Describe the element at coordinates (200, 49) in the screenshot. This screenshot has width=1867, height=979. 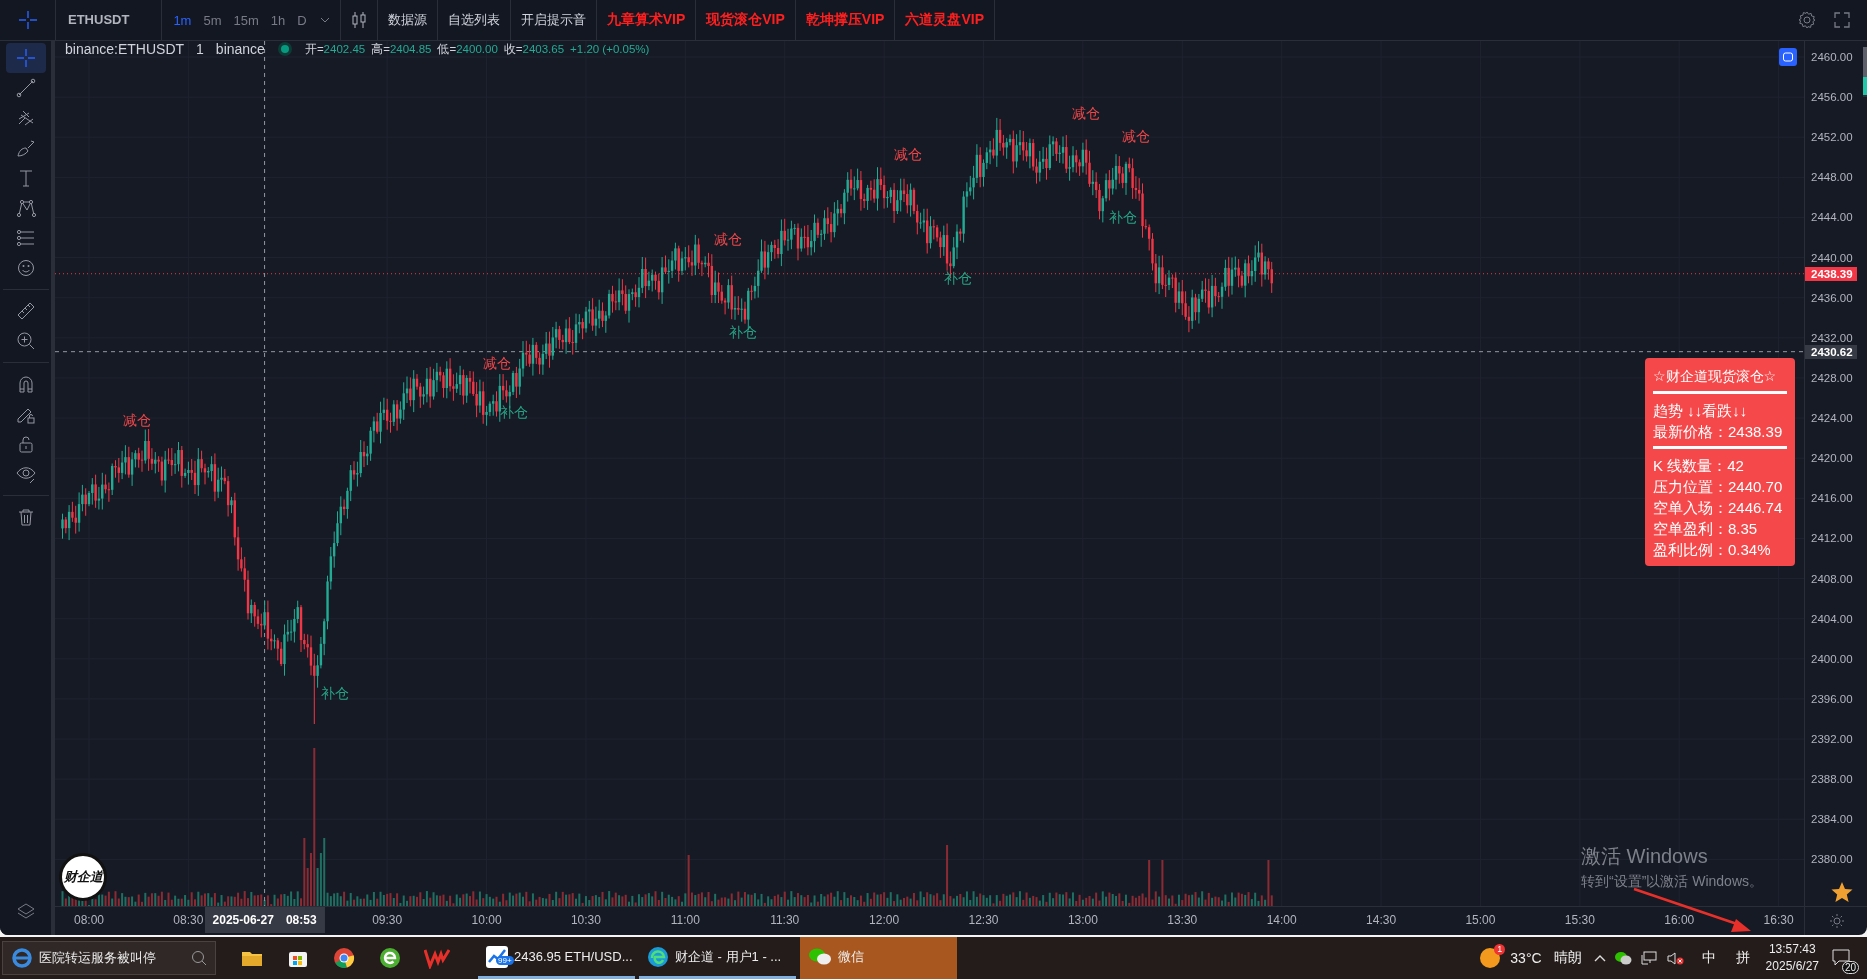
I see `legend-interval: 1` at that location.